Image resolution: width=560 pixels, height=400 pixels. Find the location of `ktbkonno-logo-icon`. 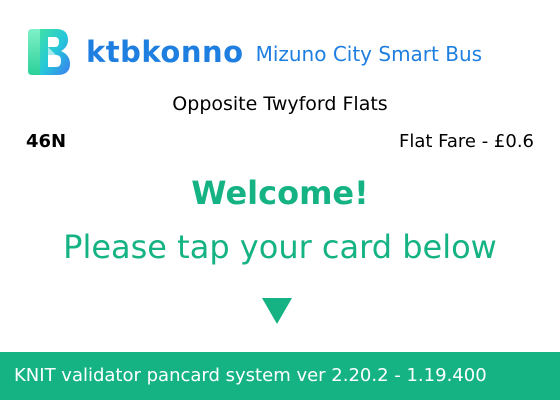

ktbkonno-logo-icon is located at coordinates (49, 52).